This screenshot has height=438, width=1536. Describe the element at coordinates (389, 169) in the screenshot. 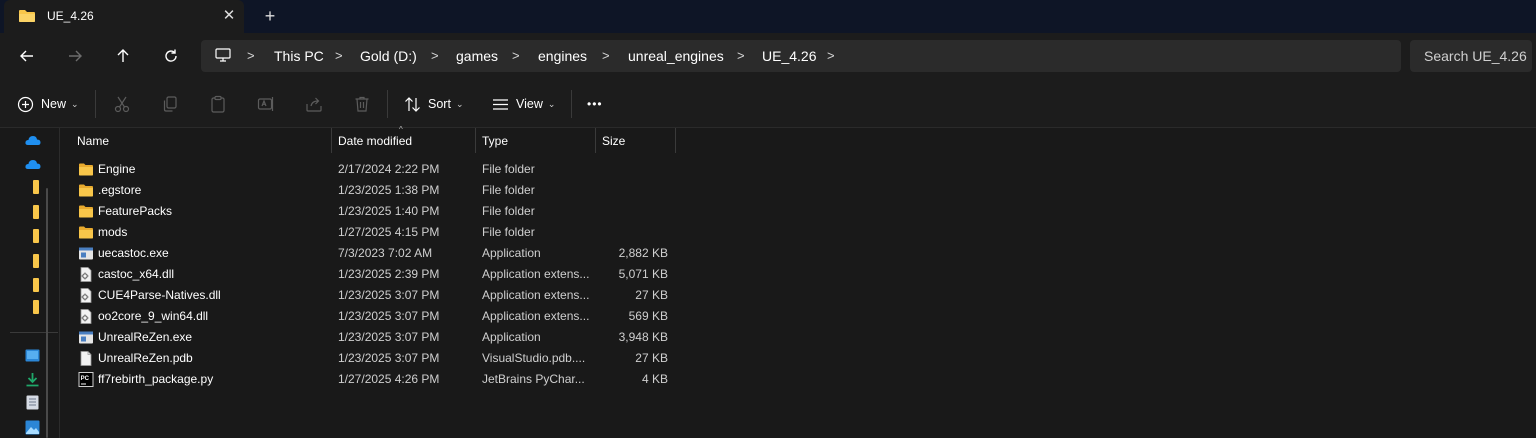

I see `file-date: 2/17/2024 2:22 PM` at that location.